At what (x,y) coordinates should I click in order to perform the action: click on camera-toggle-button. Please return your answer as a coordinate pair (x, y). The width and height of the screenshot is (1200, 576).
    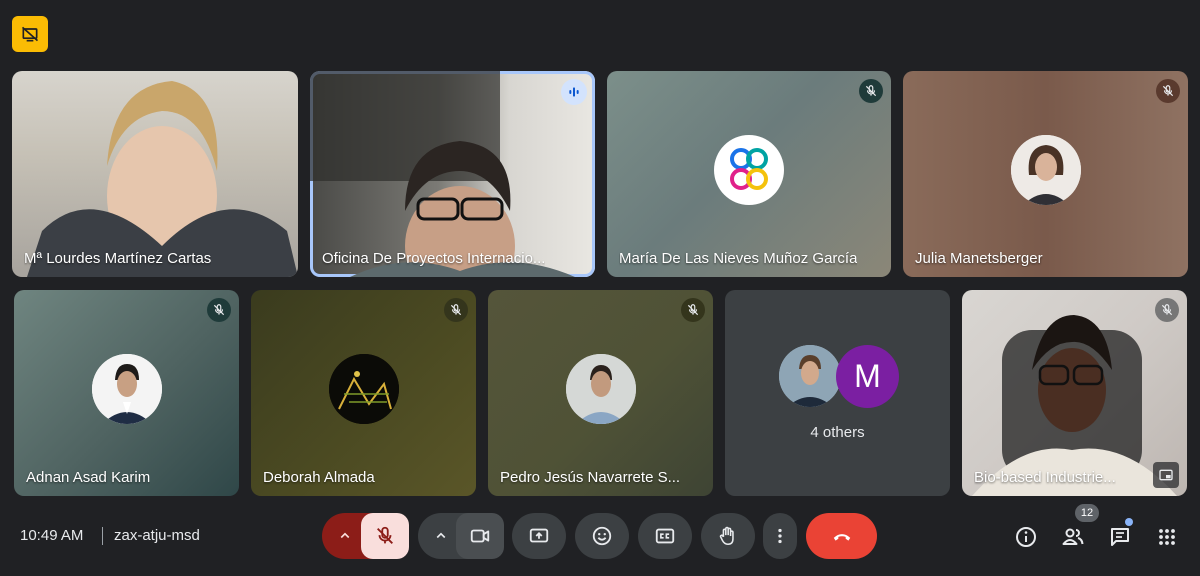
    Looking at the image, I should click on (480, 536).